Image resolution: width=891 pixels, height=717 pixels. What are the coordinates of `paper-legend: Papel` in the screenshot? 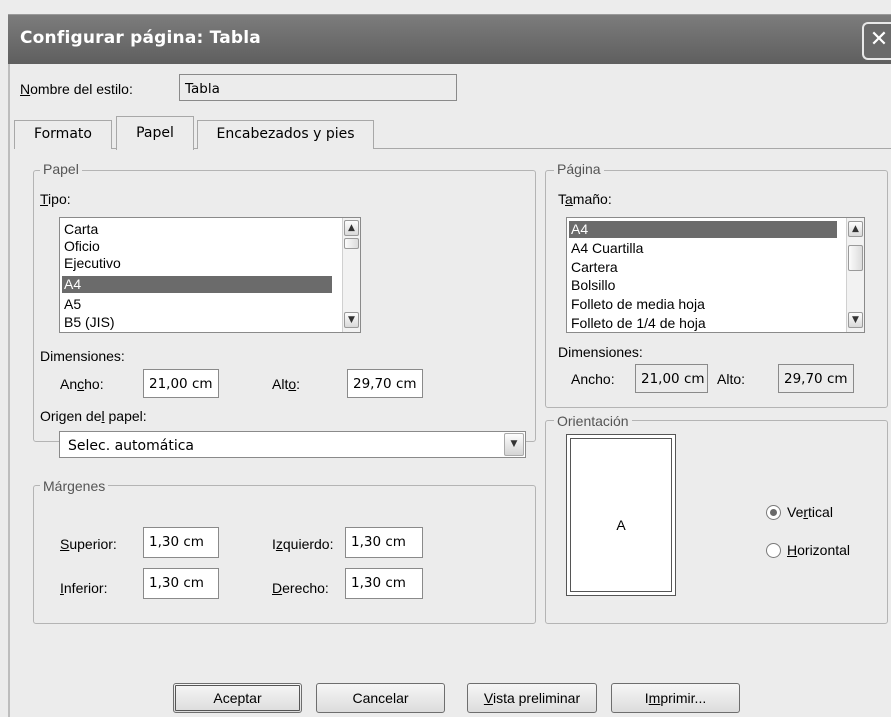 It's located at (61, 169).